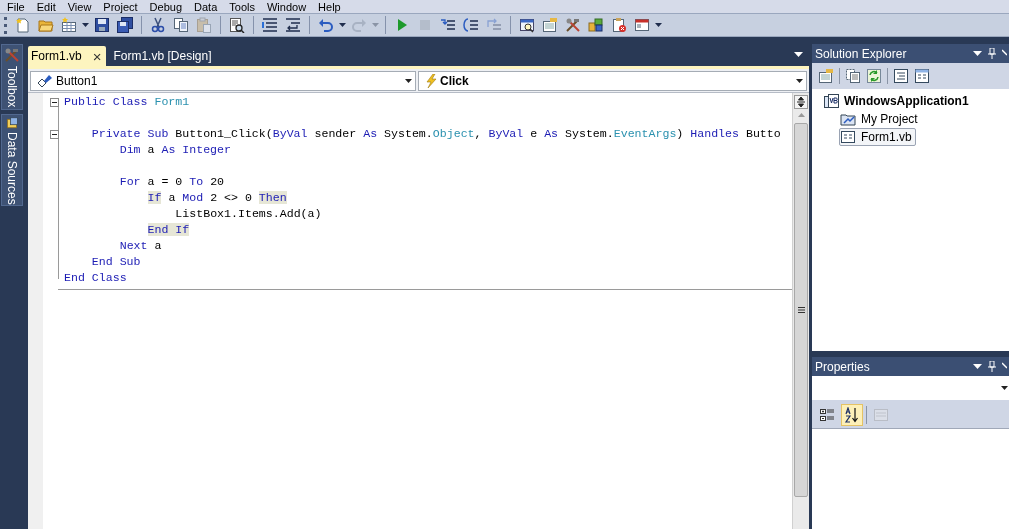 This screenshot has width=1009, height=529. What do you see at coordinates (140, 246) in the screenshot?
I see `code-line: Next a` at bounding box center [140, 246].